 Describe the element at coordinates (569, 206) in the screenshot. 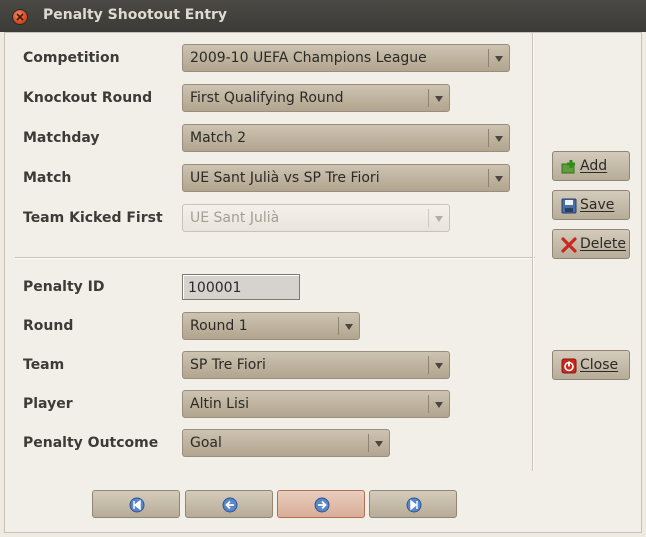

I see `save-icon` at that location.